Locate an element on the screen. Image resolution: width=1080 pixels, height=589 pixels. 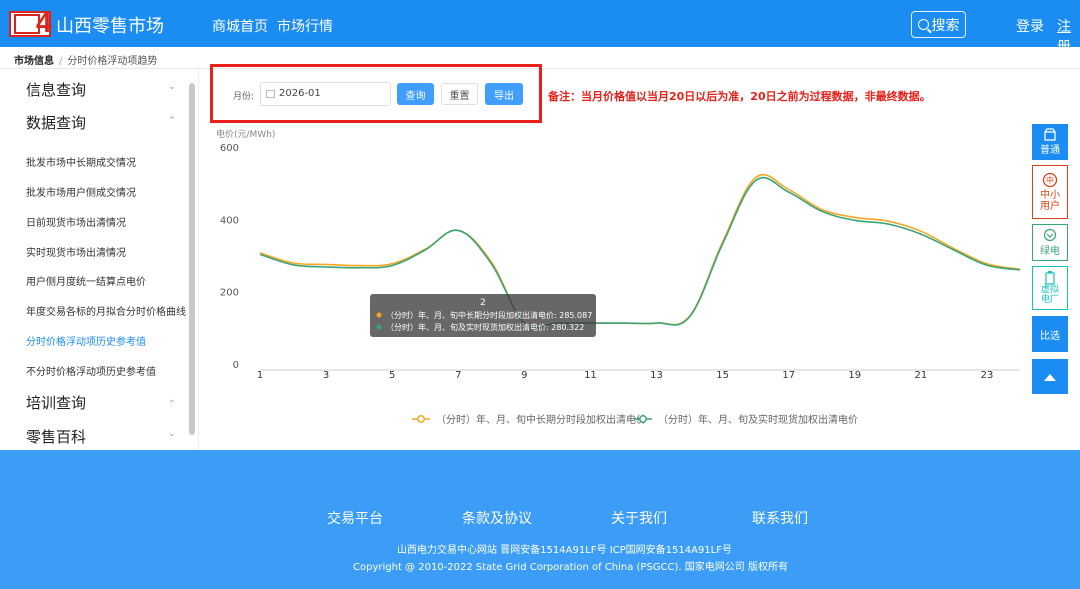
export-button: 导出 is located at coordinates (504, 94).